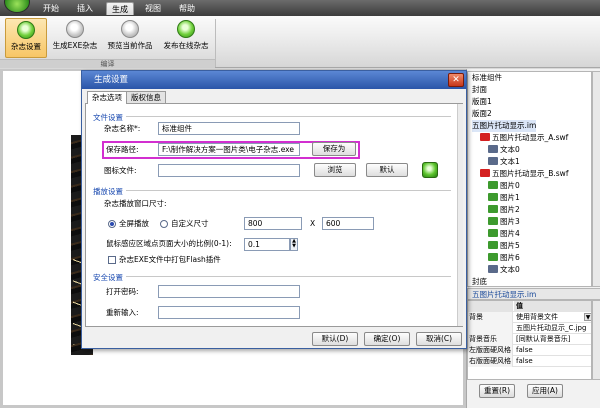 This screenshot has width=600, height=408. I want to click on tree-item-label: 图片6, so click(510, 257).